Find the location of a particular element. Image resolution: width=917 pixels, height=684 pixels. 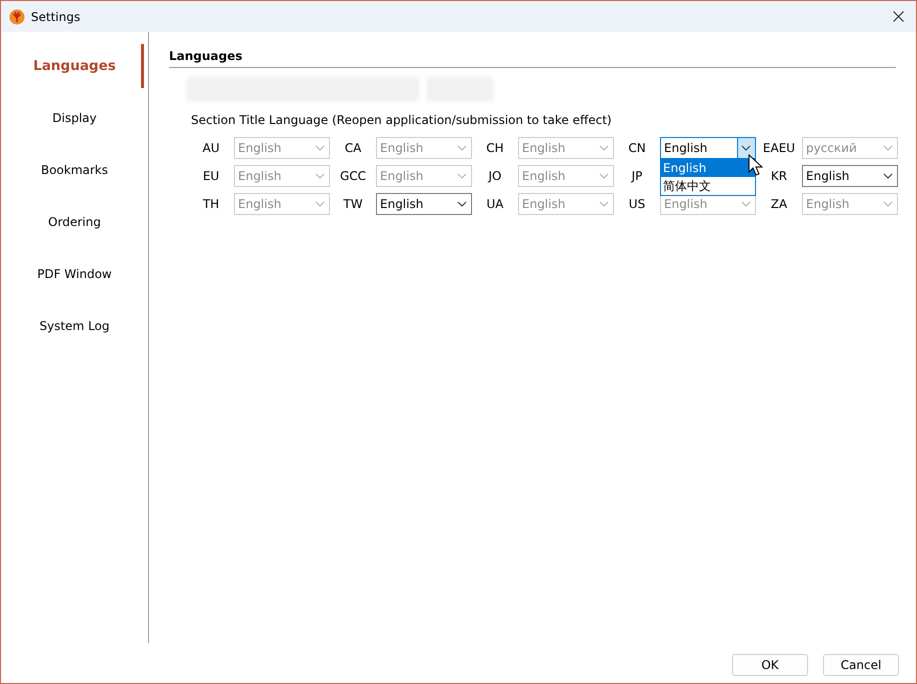

region-label: CH is located at coordinates (495, 148).